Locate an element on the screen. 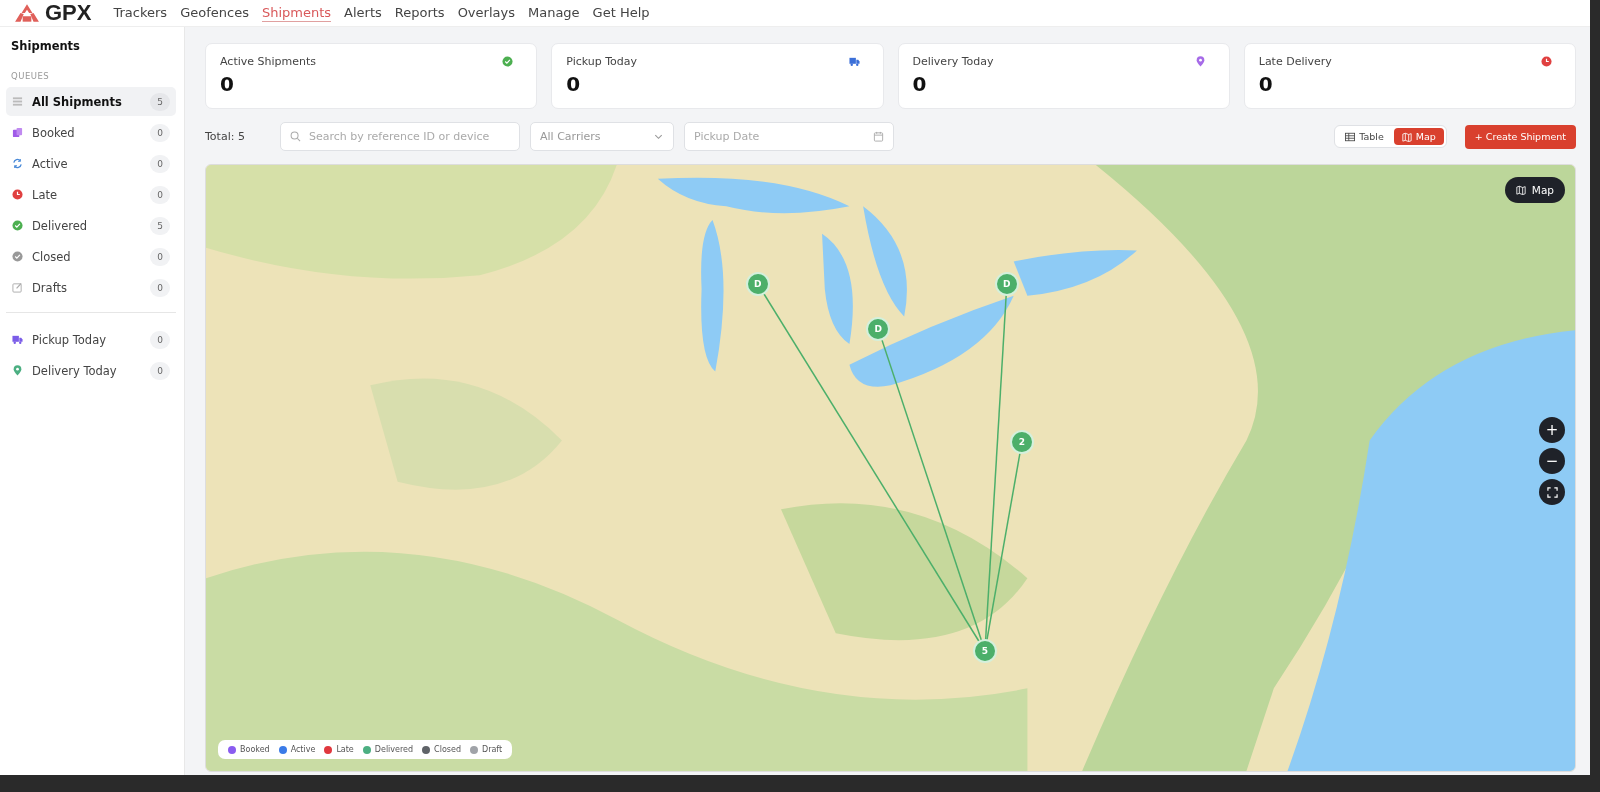  nav-link: Alerts is located at coordinates (363, 13).